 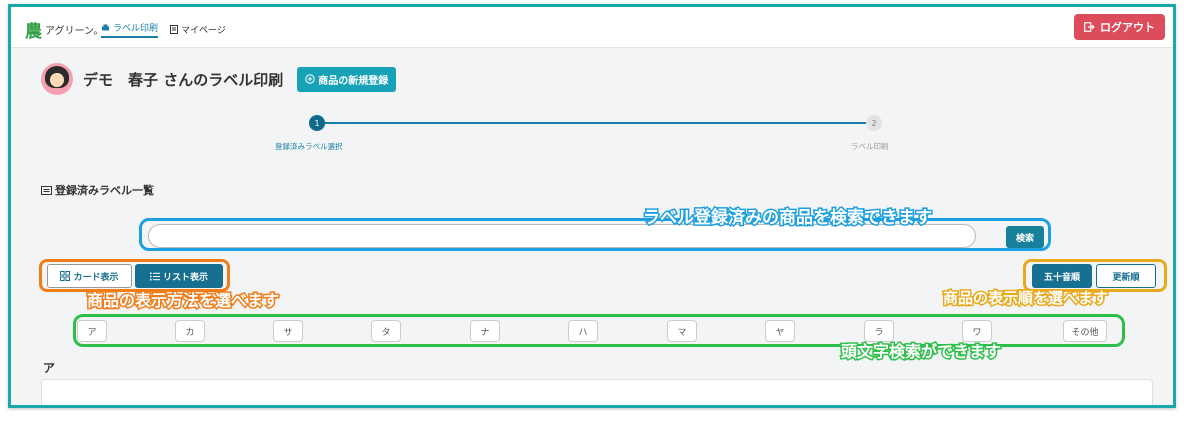 I want to click on app-logo: 農 アグリーン。, so click(x=64, y=29).